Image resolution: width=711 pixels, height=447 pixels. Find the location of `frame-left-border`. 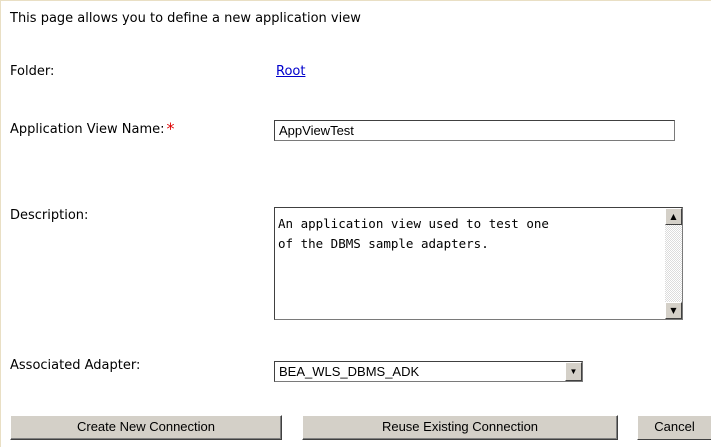

frame-left-border is located at coordinates (0, 223).